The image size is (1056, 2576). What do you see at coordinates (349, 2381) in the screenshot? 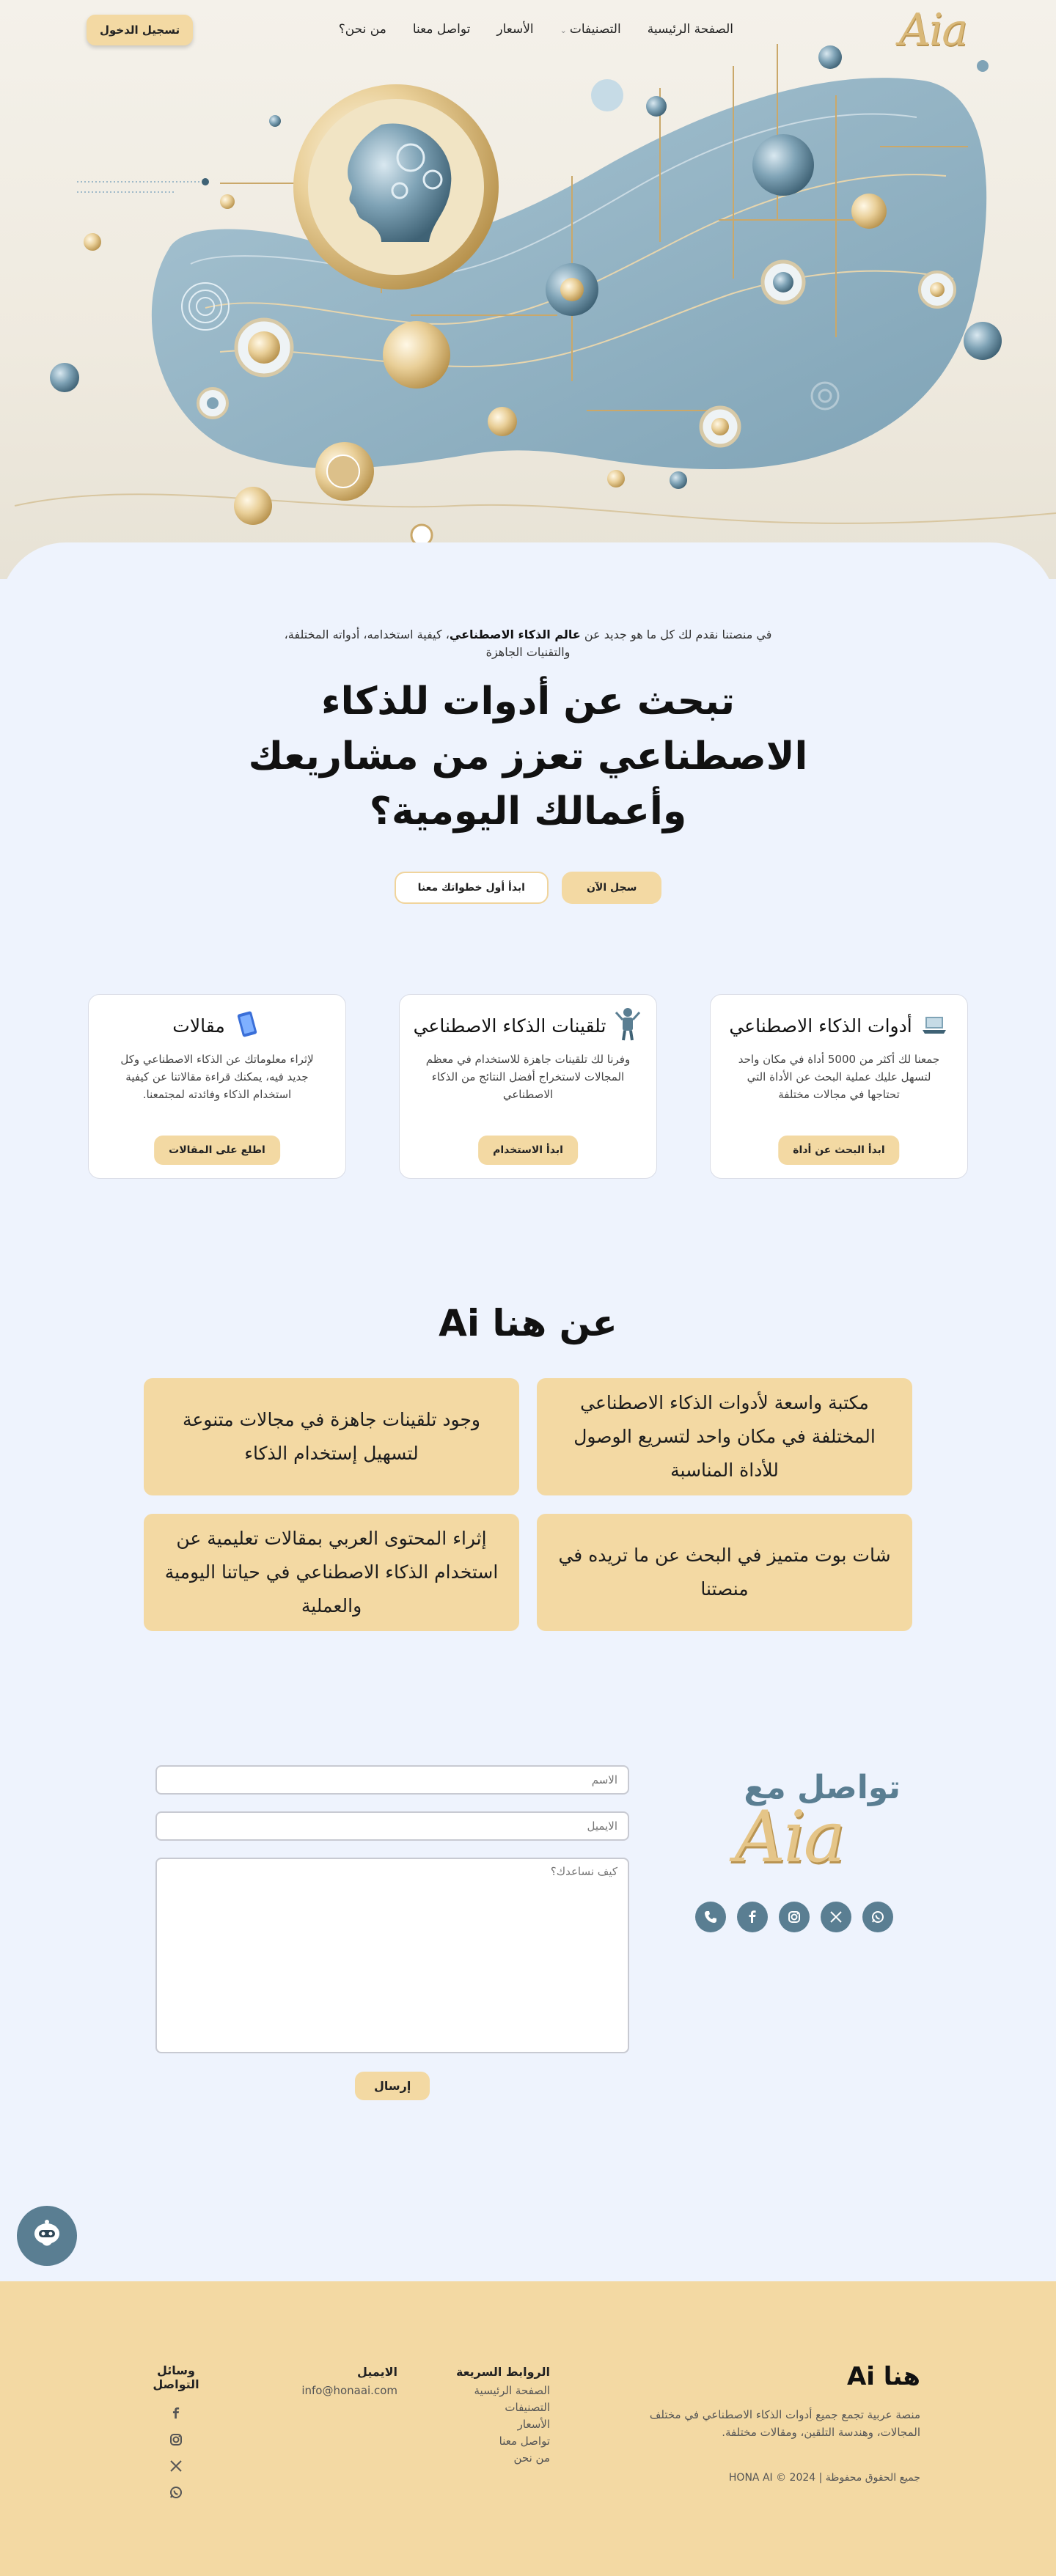
I see `footer-email-column: الايميل info@honaai.com` at bounding box center [349, 2381].